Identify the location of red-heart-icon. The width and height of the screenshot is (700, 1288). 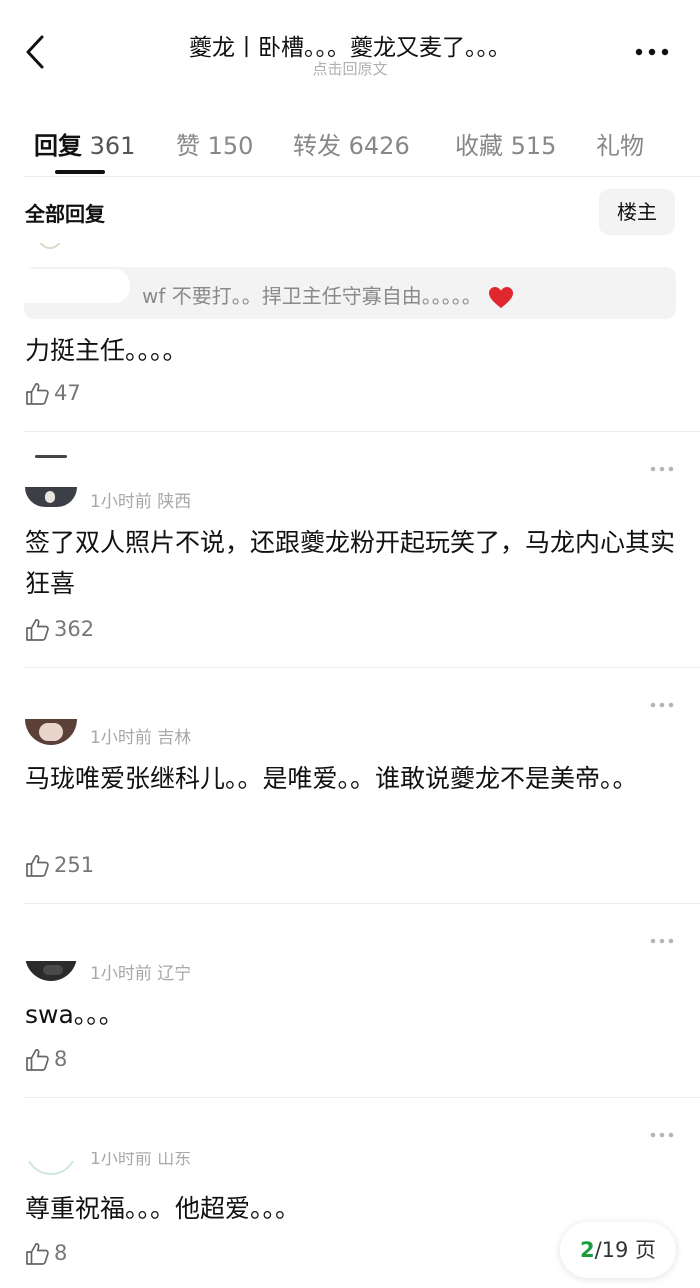
(500, 297).